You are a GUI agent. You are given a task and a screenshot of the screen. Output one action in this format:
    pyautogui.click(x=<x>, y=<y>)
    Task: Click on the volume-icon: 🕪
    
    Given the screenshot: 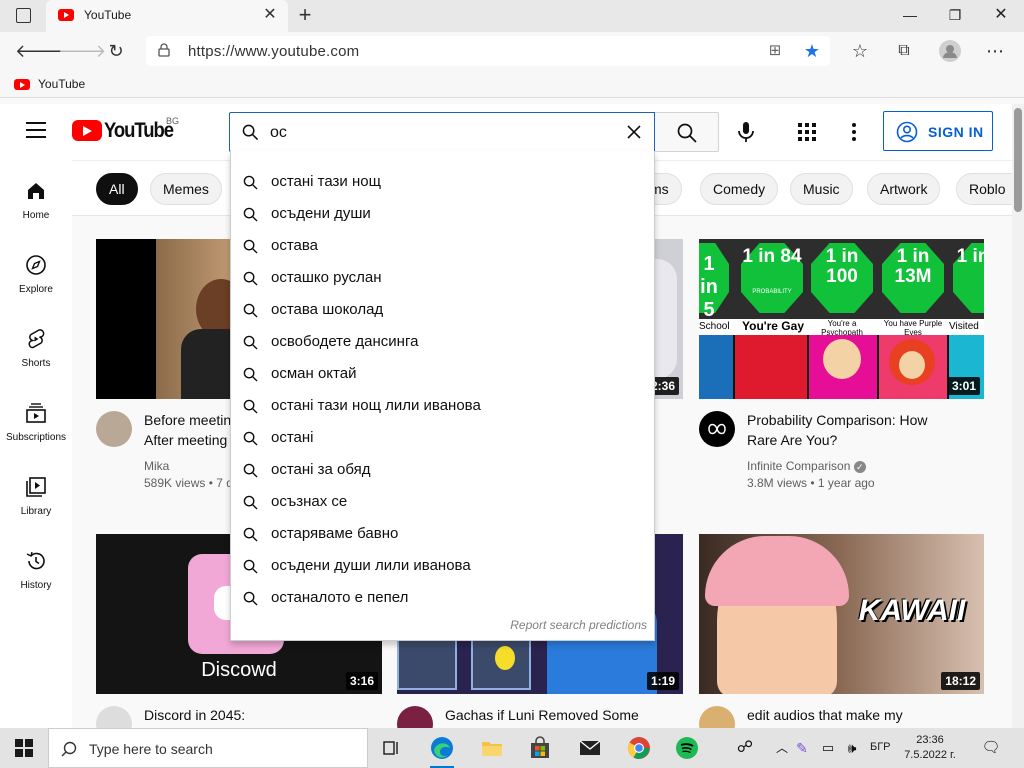 What is the action you would take?
    pyautogui.click(x=852, y=748)
    